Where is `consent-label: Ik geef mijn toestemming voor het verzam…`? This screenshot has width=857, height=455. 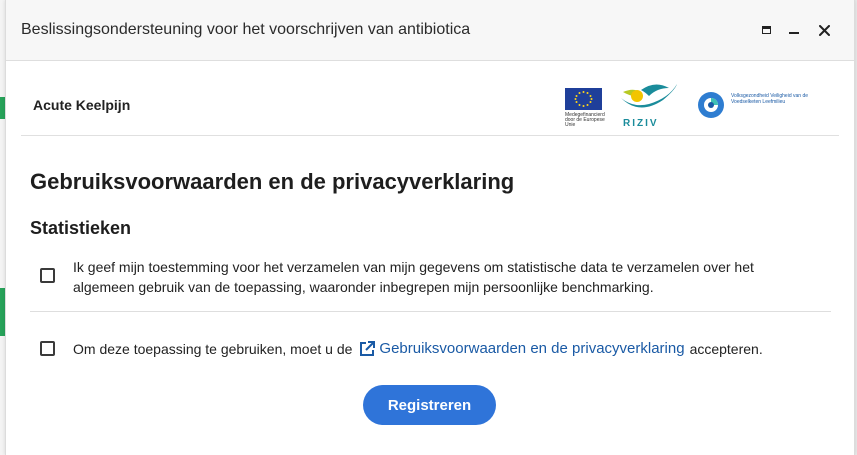 consent-label: Ik geef mijn toestemming voor het verzam… is located at coordinates (413, 277).